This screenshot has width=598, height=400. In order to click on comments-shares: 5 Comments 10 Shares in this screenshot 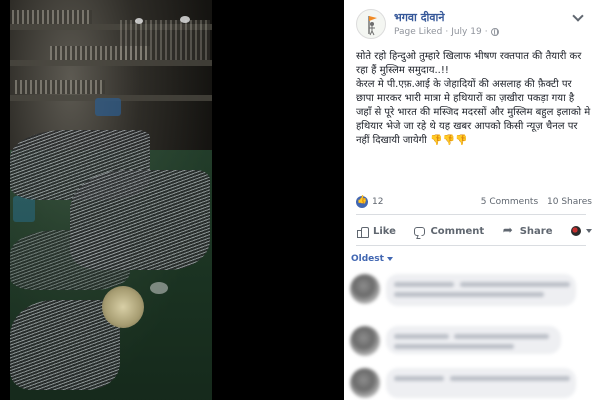, I will do `click(536, 202)`.